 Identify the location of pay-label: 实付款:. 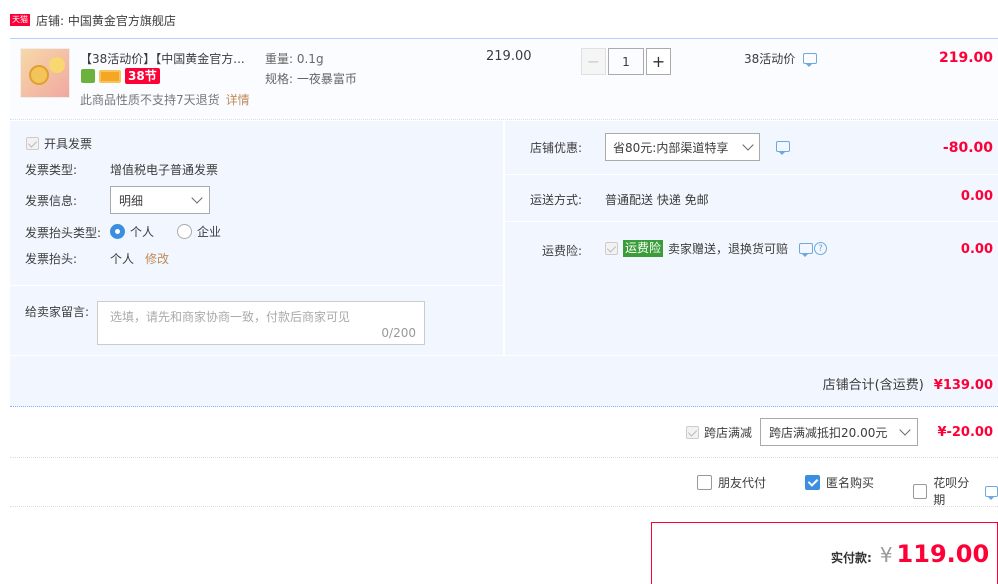
(851, 558).